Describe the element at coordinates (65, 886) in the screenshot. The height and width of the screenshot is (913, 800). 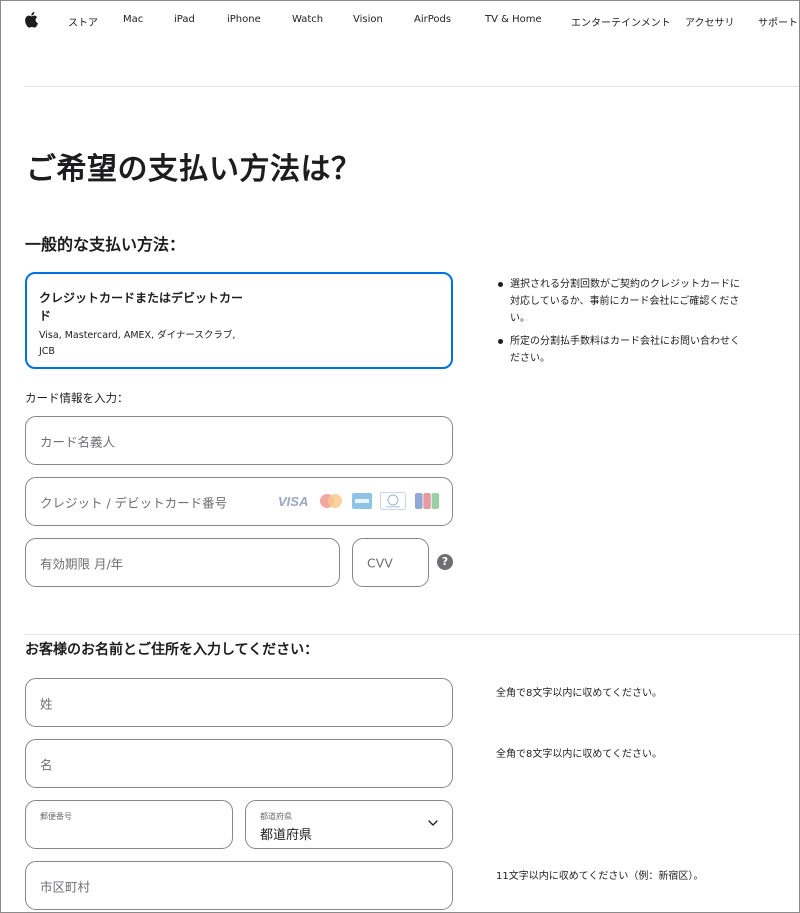
I see `city-placeholder: 市区町村` at that location.